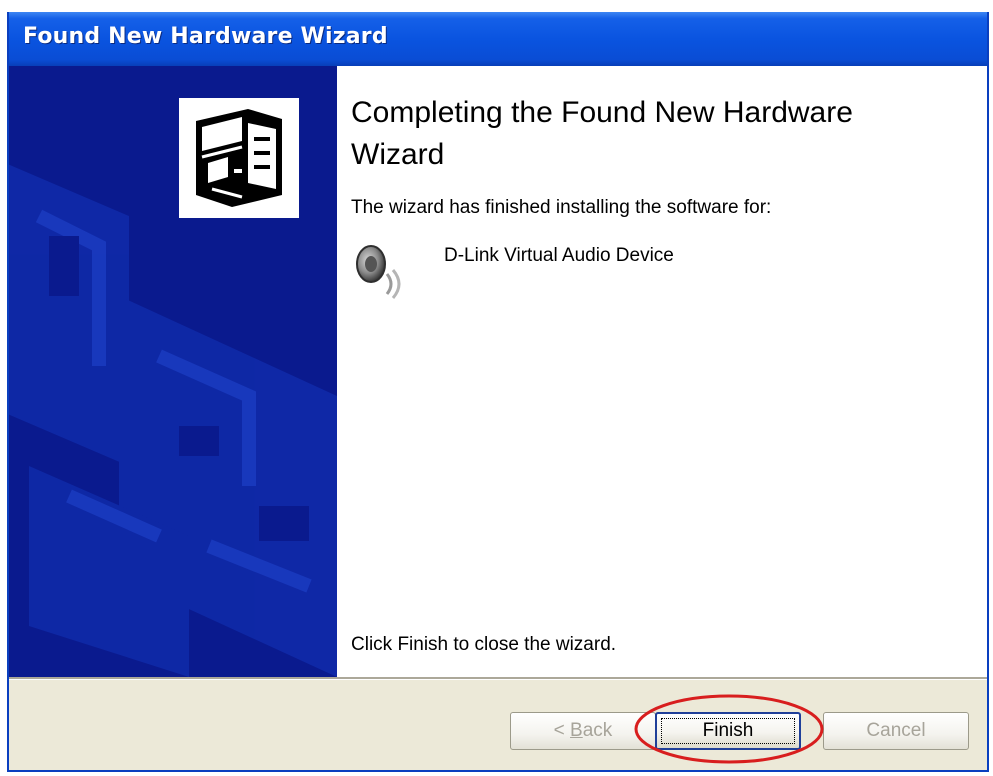 Image resolution: width=993 pixels, height=776 pixels. What do you see at coordinates (239, 158) in the screenshot?
I see `hardware-card-icon` at bounding box center [239, 158].